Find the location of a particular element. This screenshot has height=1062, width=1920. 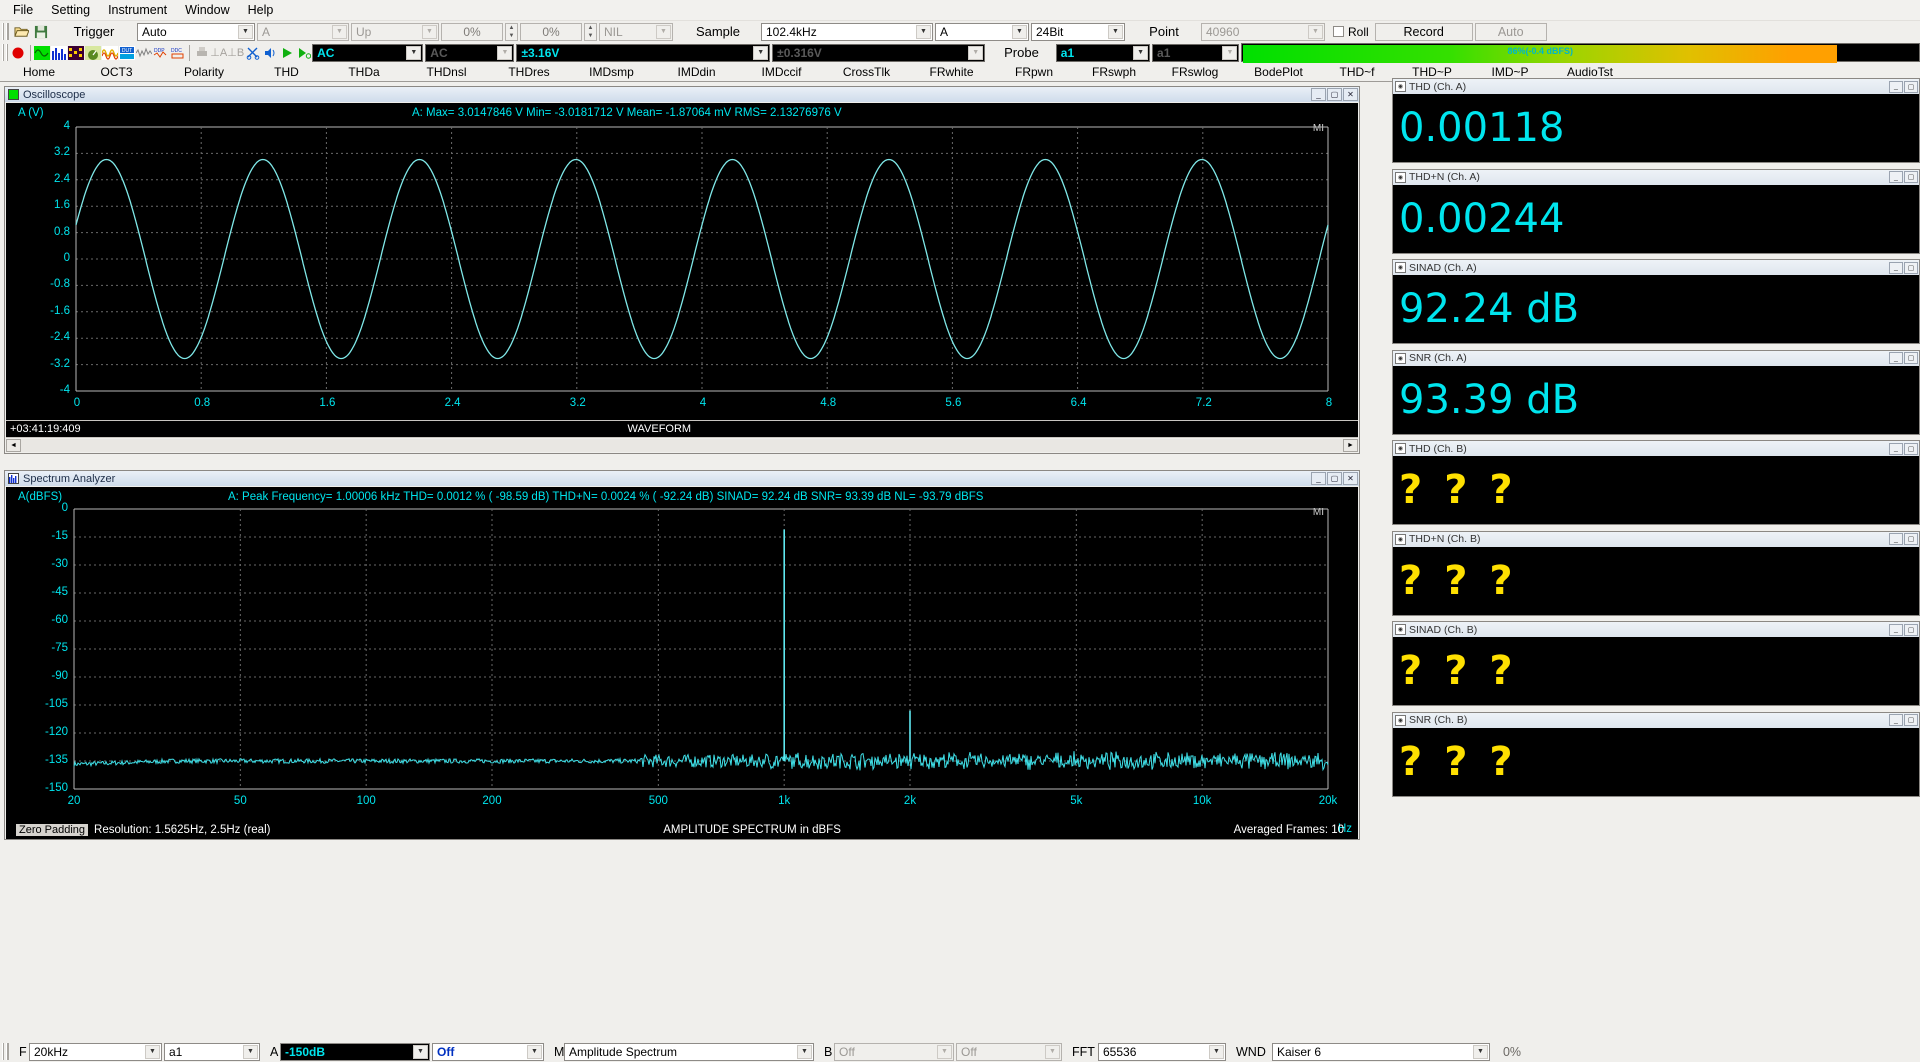

trigger-level-field: 0% is located at coordinates (472, 31).